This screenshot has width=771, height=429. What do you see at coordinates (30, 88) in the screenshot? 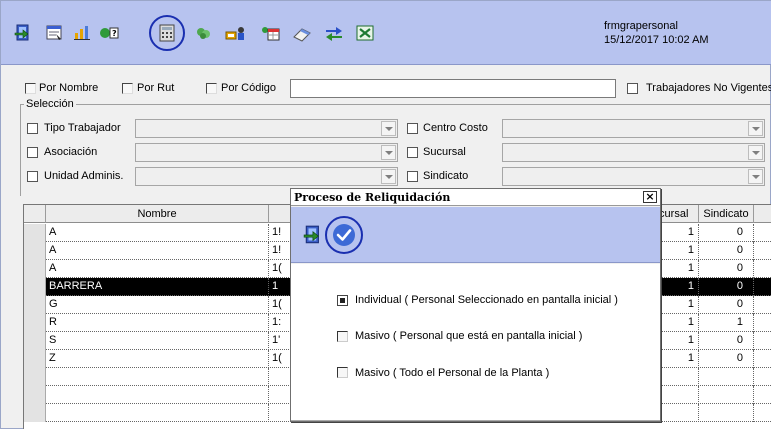
I see `por-nombre-checkbox` at bounding box center [30, 88].